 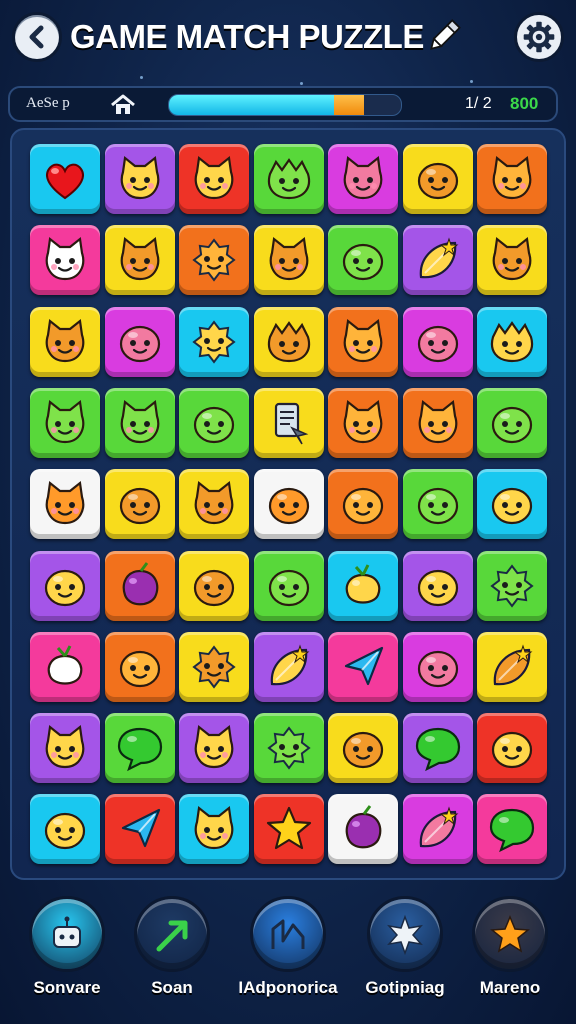 What do you see at coordinates (172, 987) in the screenshot?
I see `powerup-label: Soan` at bounding box center [172, 987].